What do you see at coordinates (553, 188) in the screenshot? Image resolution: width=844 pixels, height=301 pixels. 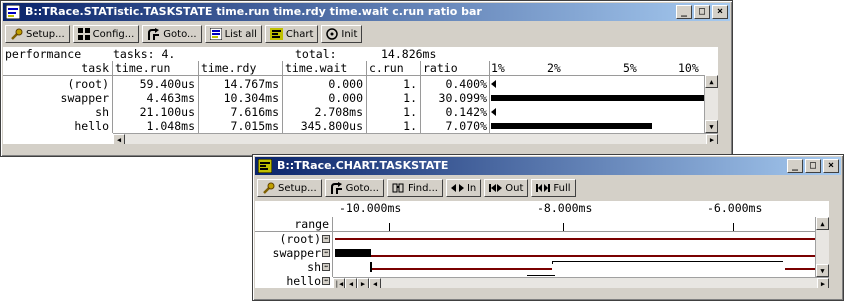 I see `full-button: Full` at bounding box center [553, 188].